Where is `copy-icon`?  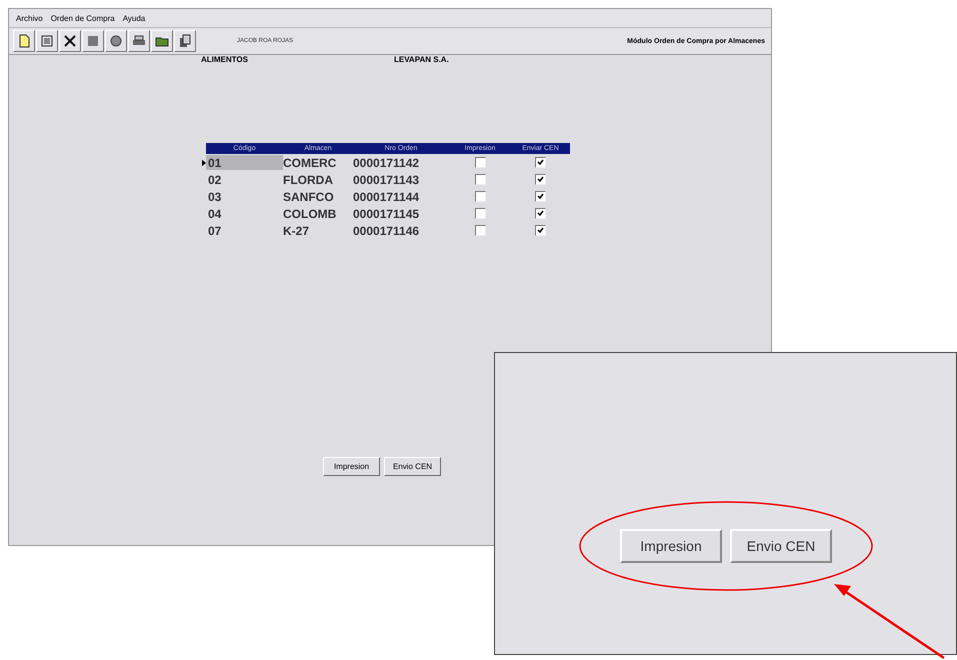
copy-icon is located at coordinates (185, 41).